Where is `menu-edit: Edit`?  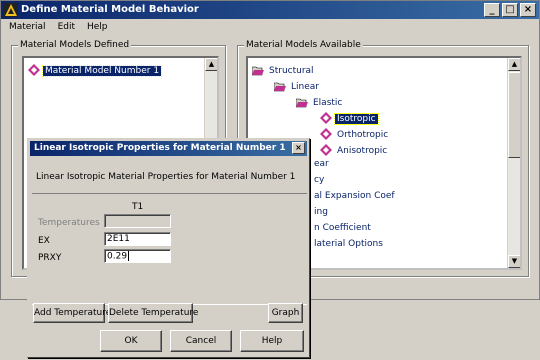
menu-edit: Edit is located at coordinates (66, 27).